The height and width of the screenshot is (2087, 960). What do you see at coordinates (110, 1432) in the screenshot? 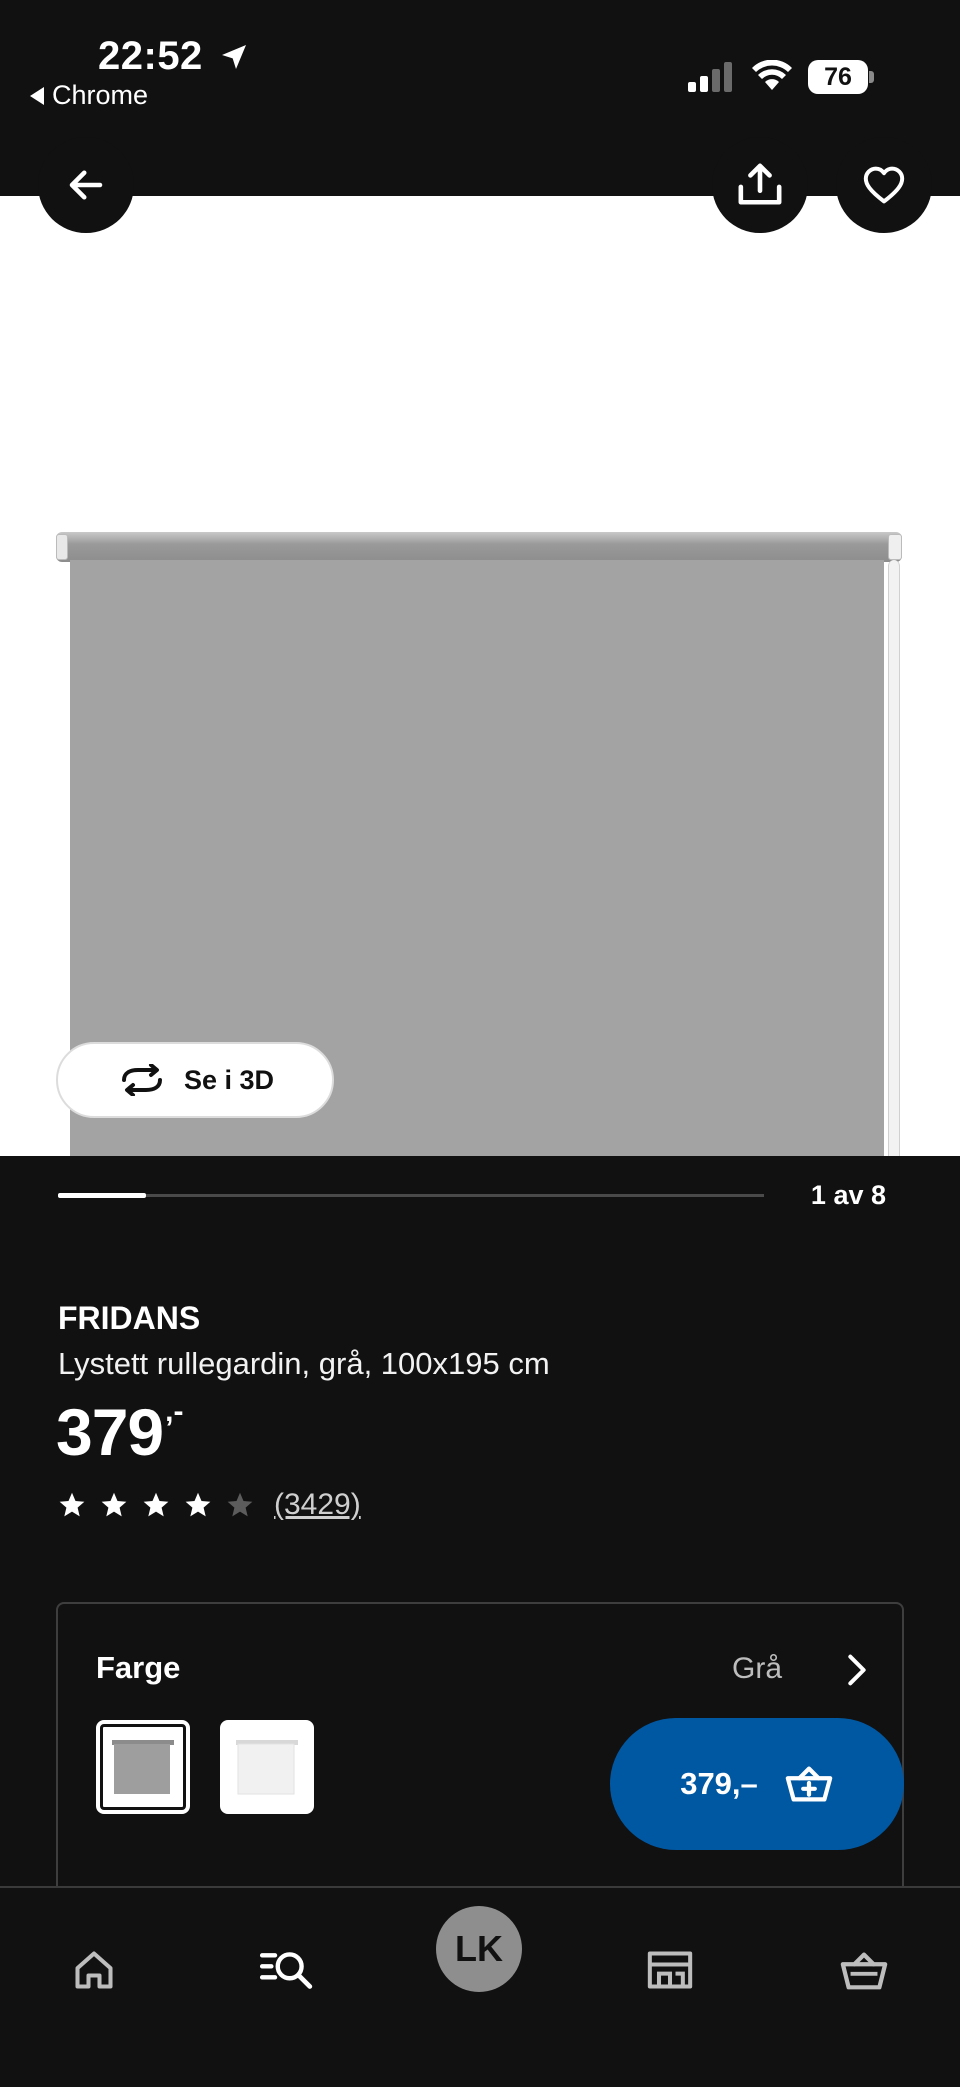
I see `price-main: 379` at bounding box center [110, 1432].